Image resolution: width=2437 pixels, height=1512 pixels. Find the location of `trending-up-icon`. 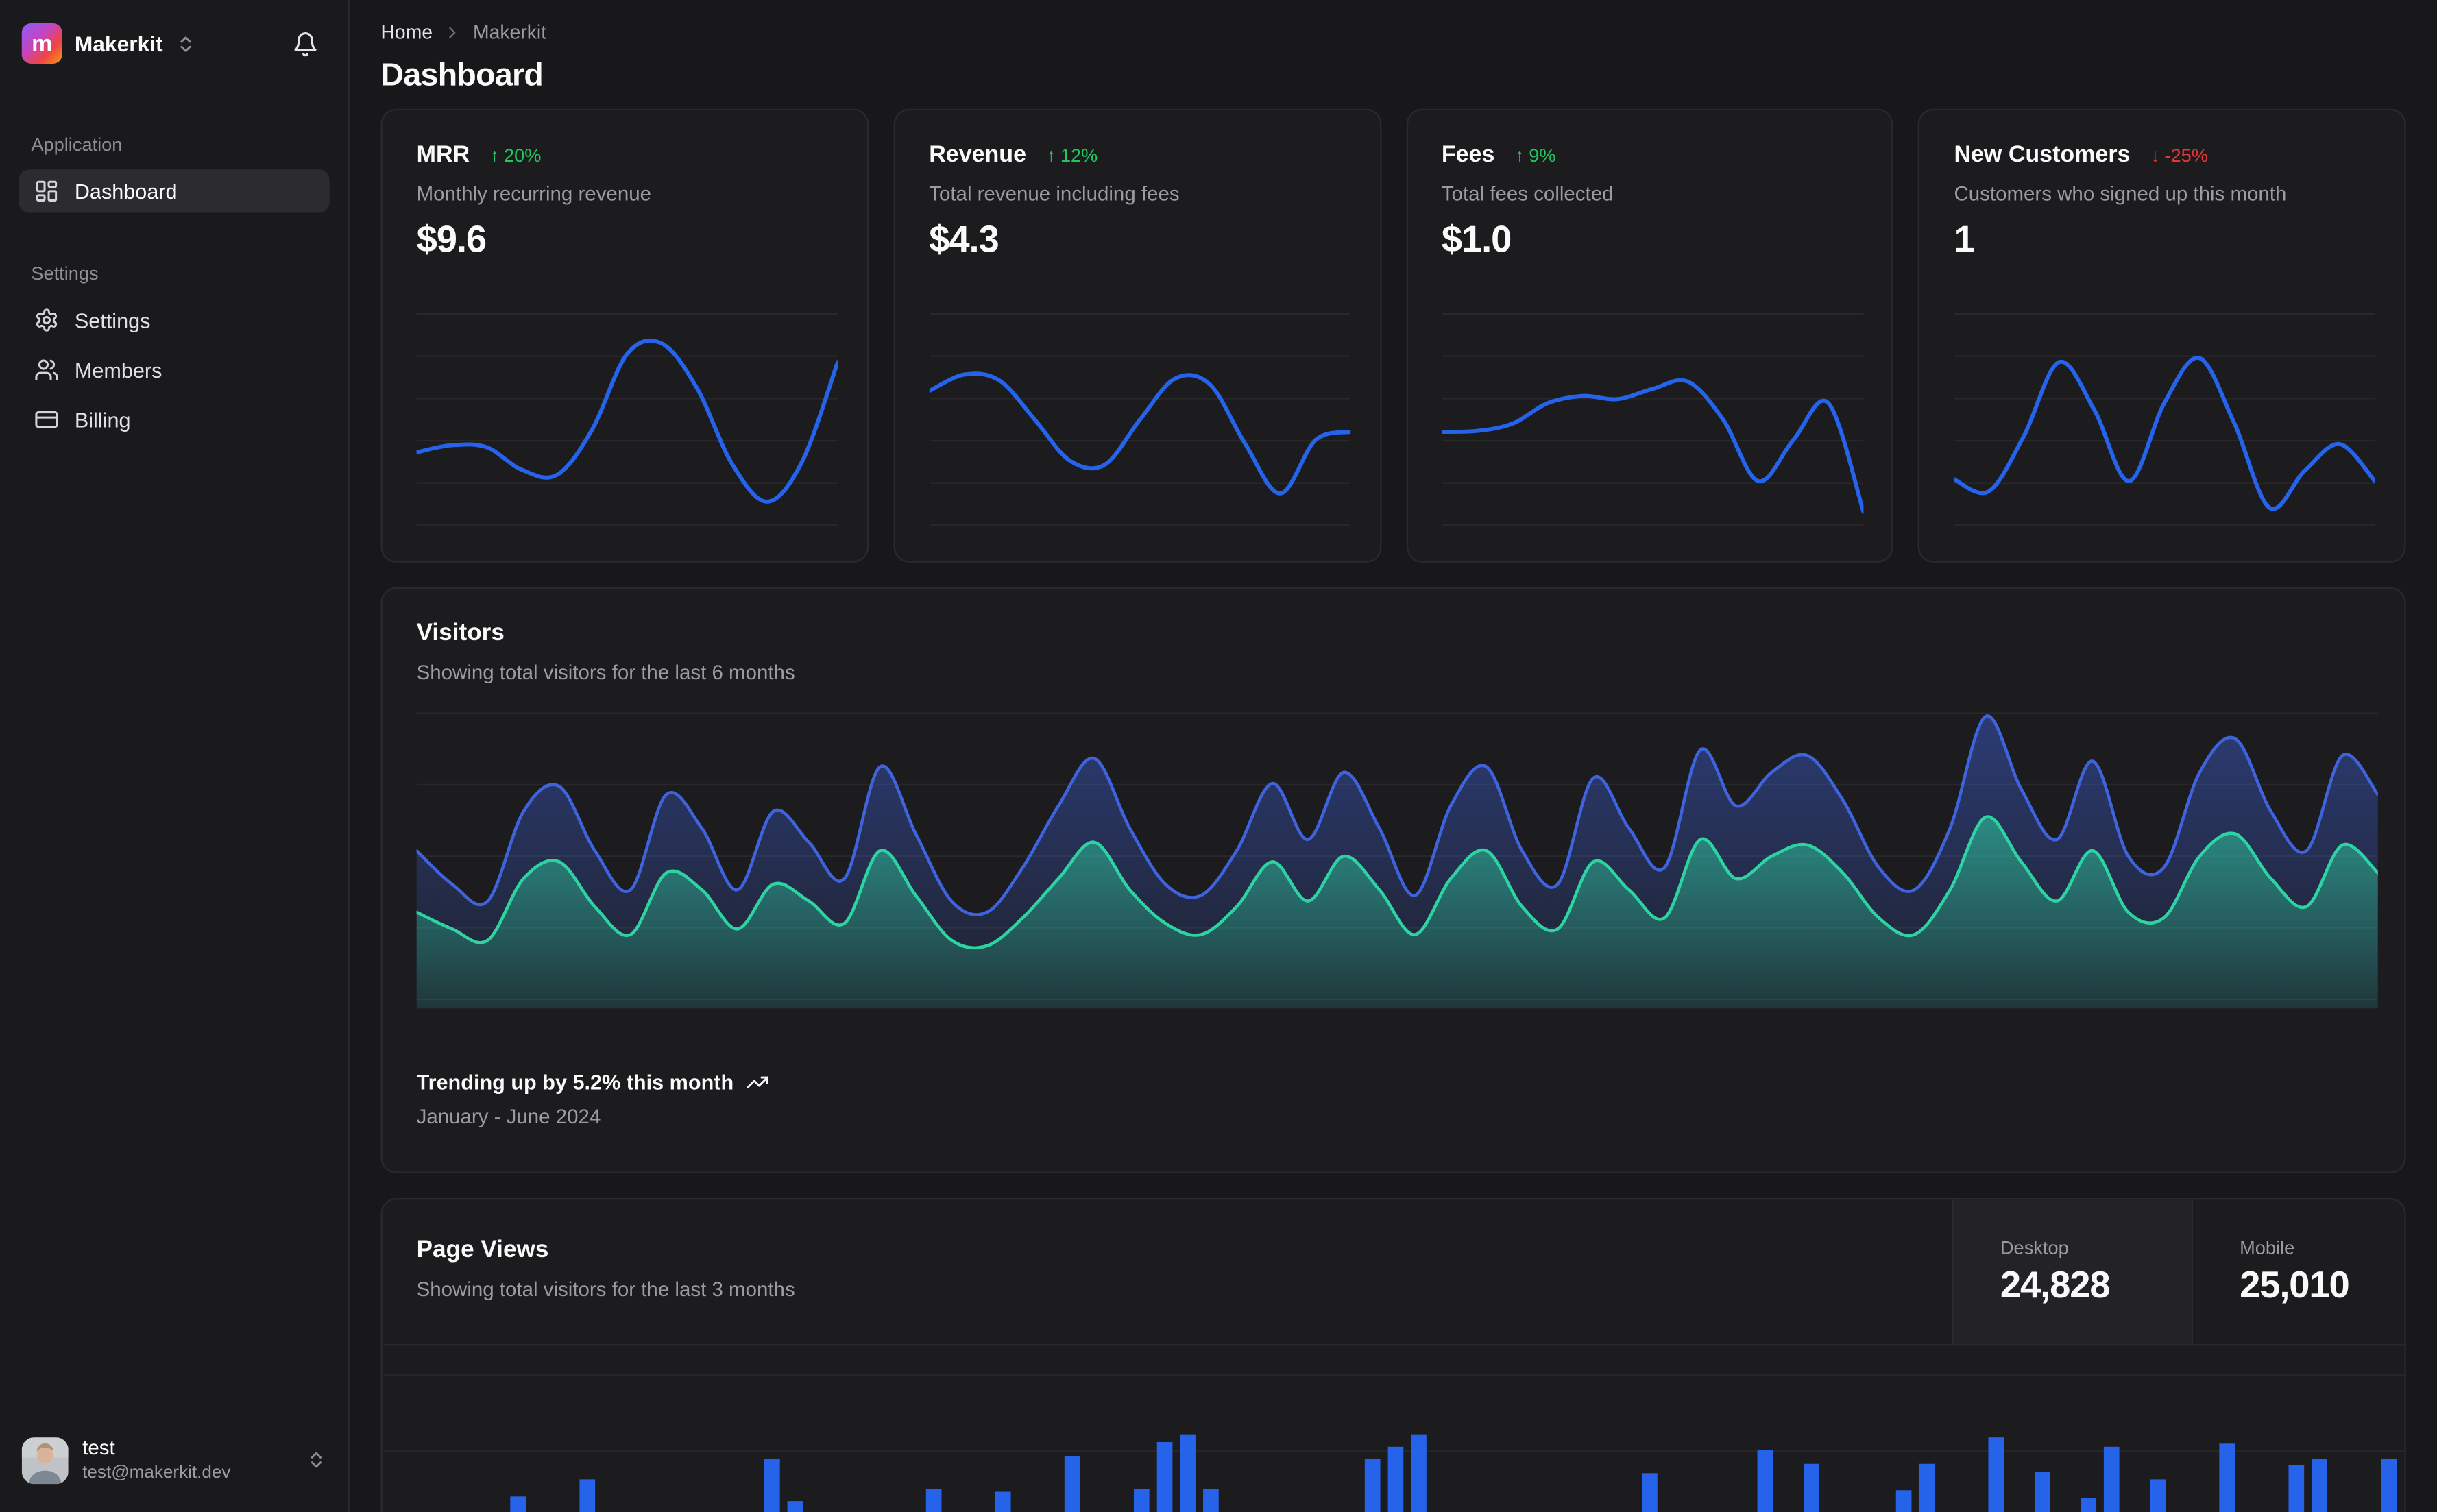

trending-up-icon is located at coordinates (757, 1082).